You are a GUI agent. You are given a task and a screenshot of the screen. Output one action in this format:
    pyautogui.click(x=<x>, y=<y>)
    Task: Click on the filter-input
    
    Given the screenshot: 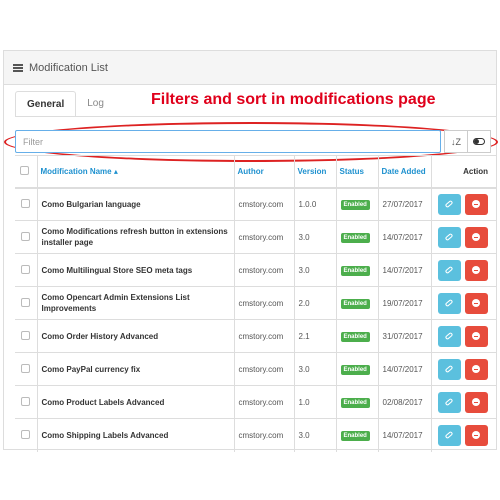 What is the action you would take?
    pyautogui.click(x=228, y=141)
    